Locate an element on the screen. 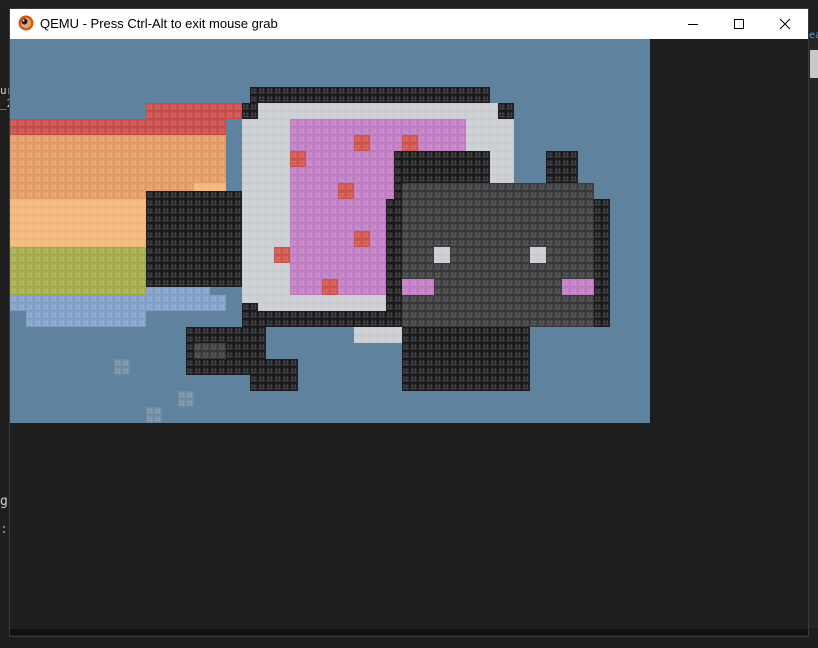  maximize-button is located at coordinates (739, 24).